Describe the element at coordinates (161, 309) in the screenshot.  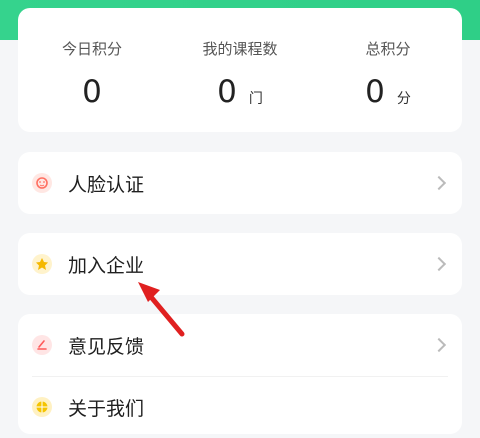
I see `annotation-arrow-icon` at that location.